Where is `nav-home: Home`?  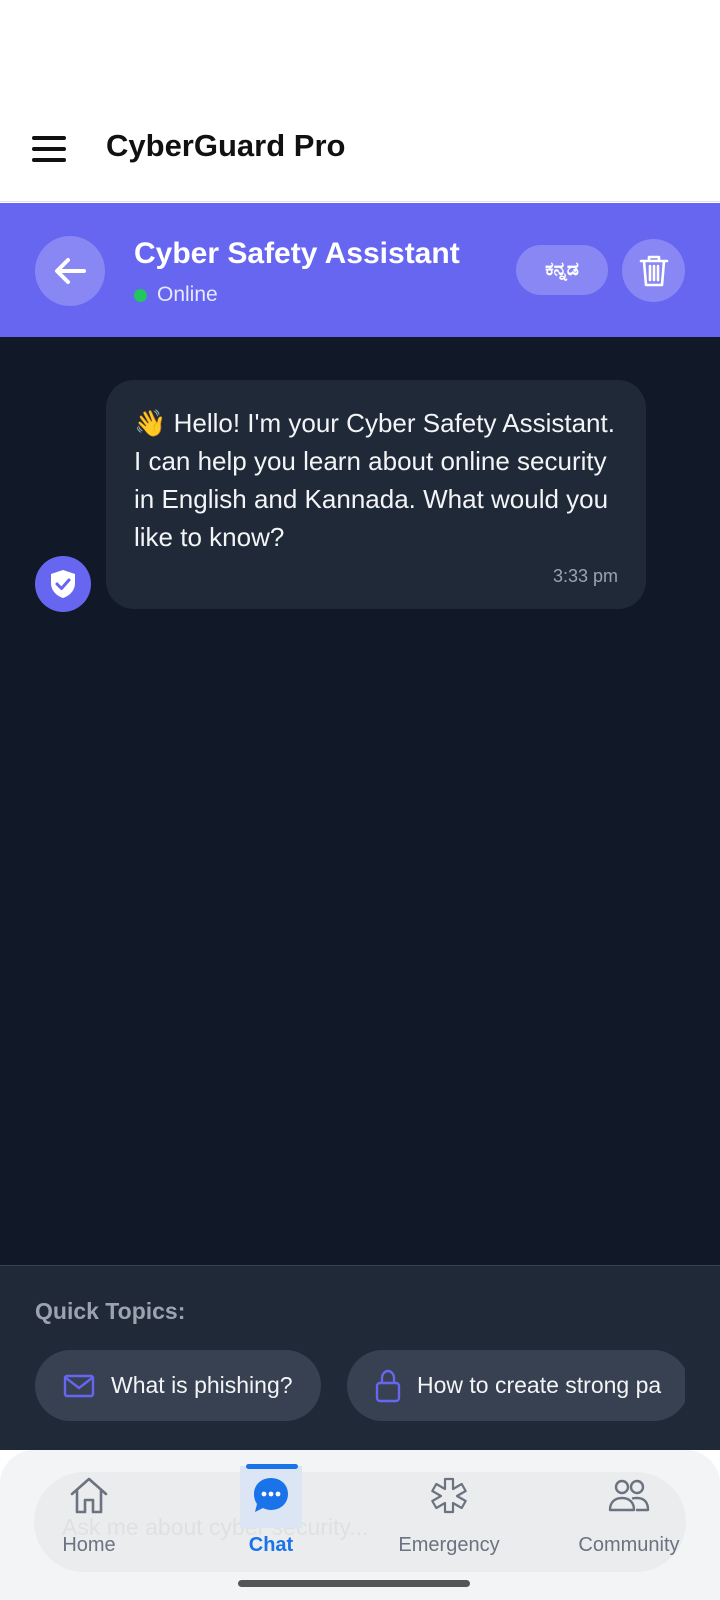
nav-home: Home is located at coordinates (89, 1519).